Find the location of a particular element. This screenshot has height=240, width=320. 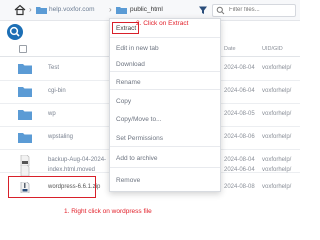

file-date: 2024-08-05 is located at coordinates (239, 114).